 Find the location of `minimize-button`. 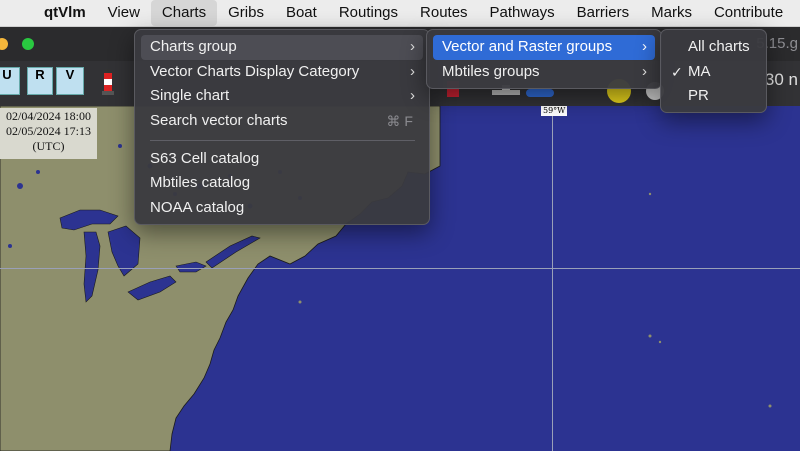

minimize-button is located at coordinates (4, 44).